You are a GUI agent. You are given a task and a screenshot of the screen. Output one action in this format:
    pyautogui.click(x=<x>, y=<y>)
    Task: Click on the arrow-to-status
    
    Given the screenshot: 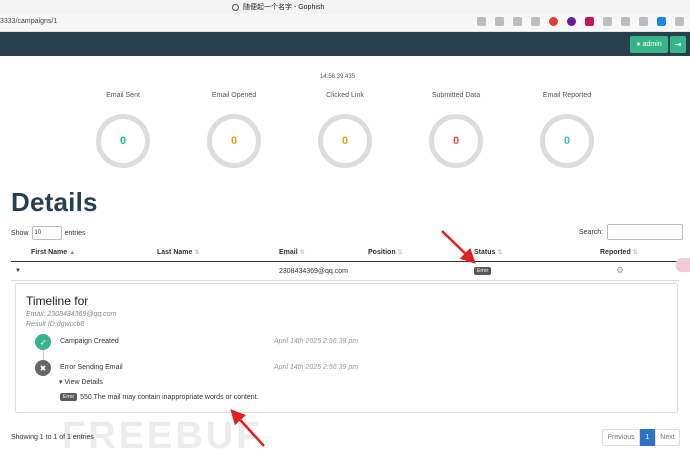 What is the action you would take?
    pyautogui.click(x=458, y=247)
    